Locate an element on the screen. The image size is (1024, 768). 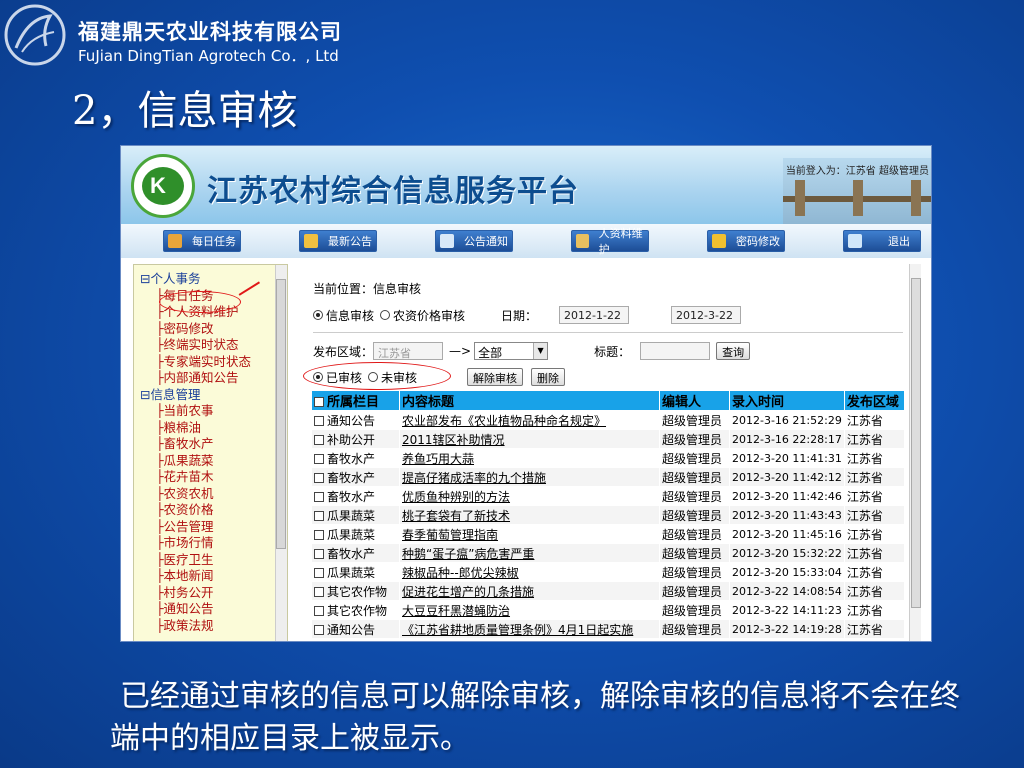
cell-title: 优质鱼种辨别的方法 is located at coordinates (529, 496).